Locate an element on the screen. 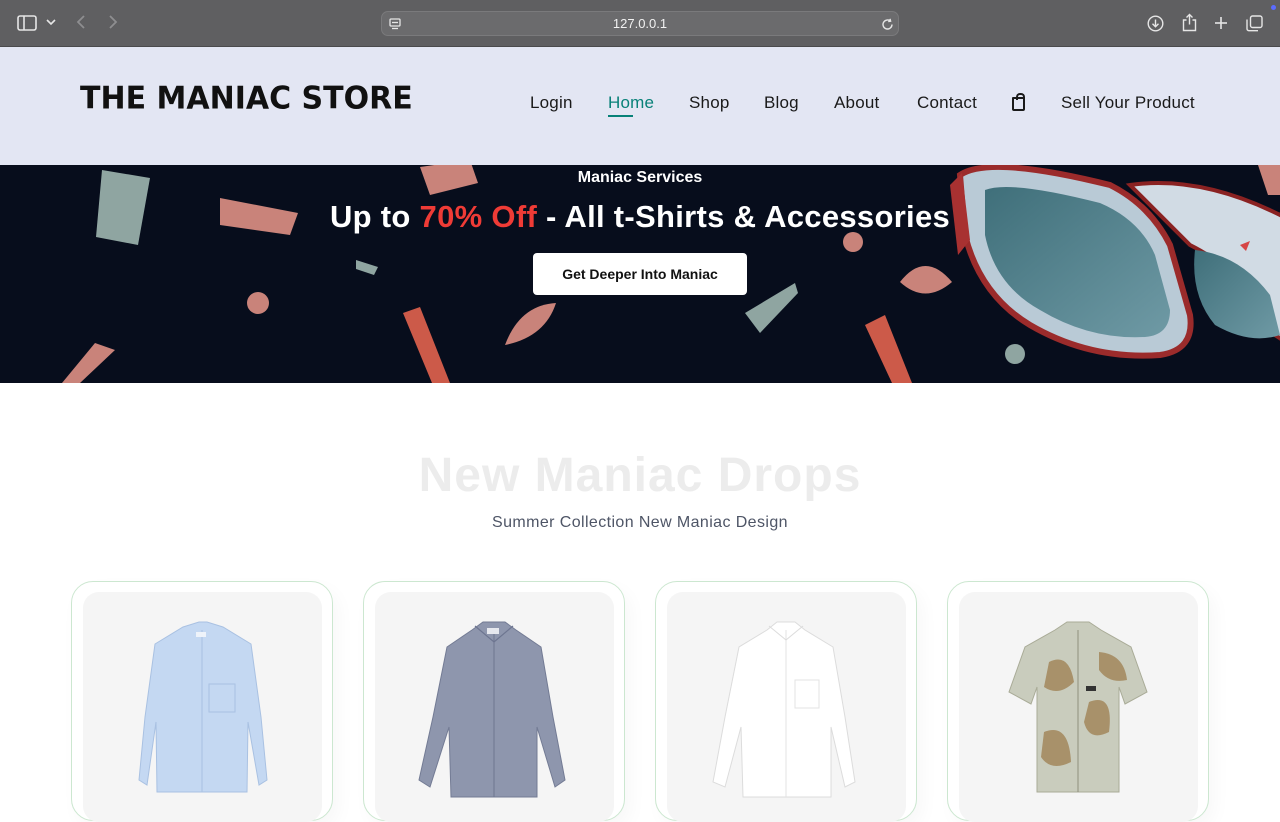 The image size is (1280, 822). chevron-down-icon is located at coordinates (51, 22).